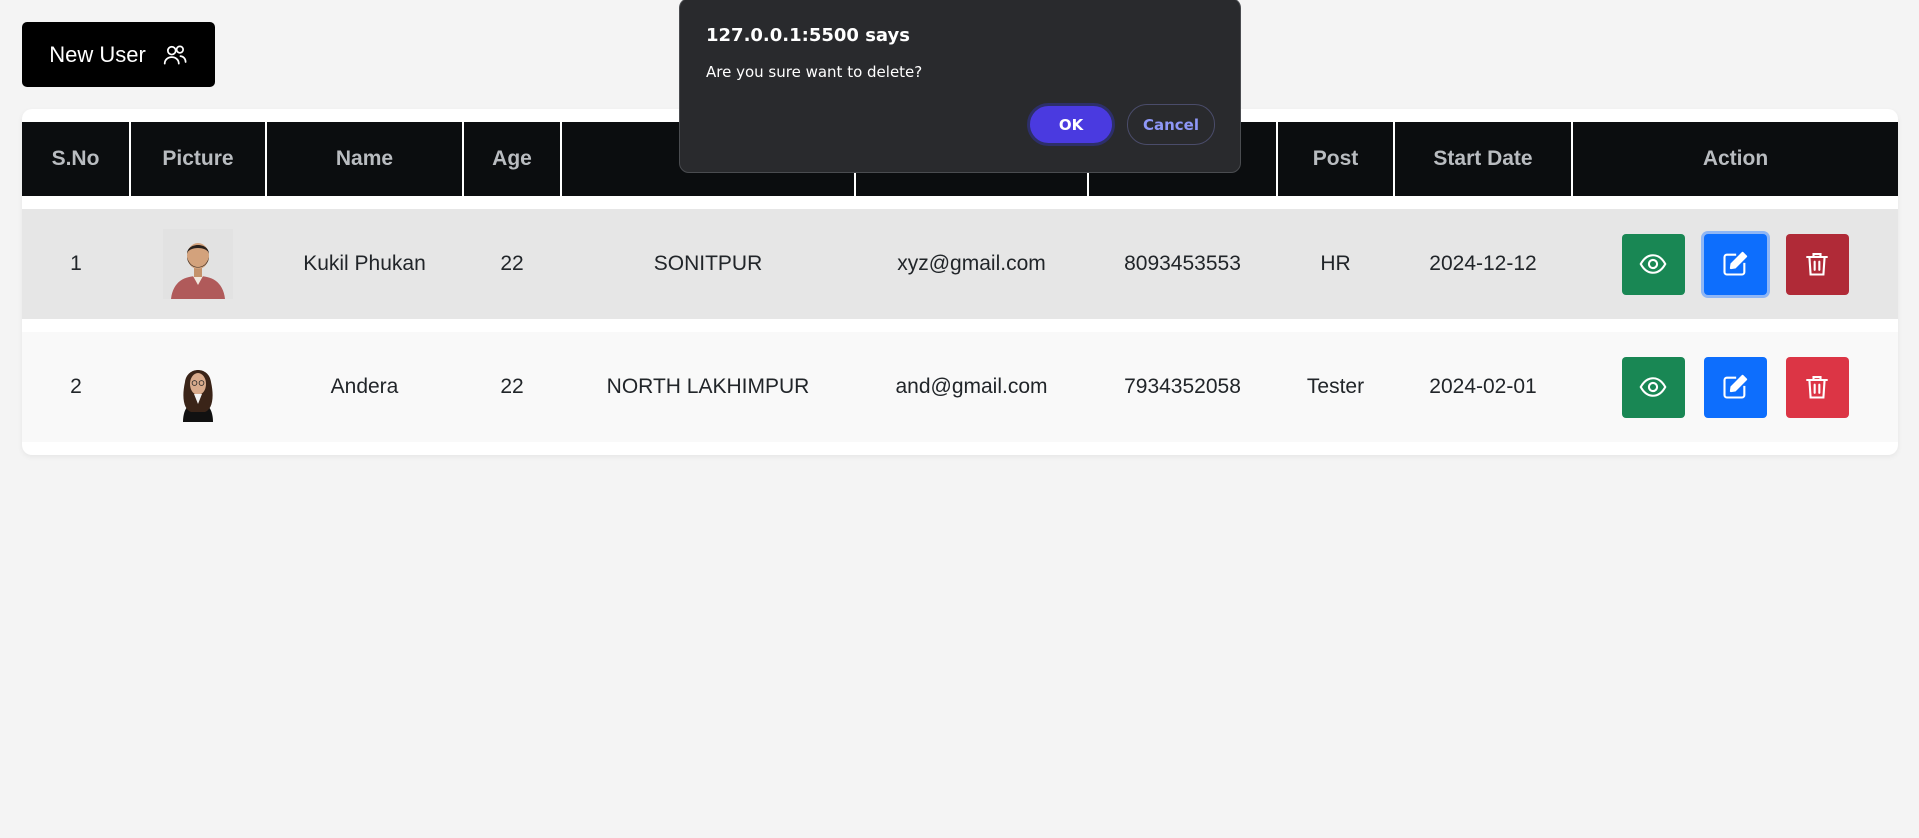 The width and height of the screenshot is (1919, 838). Describe the element at coordinates (1182, 264) in the screenshot. I see `cell-phone: 8093453553` at that location.